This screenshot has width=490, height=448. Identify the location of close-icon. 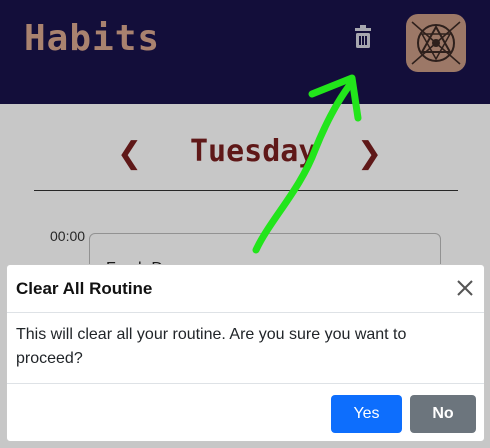
(465, 288).